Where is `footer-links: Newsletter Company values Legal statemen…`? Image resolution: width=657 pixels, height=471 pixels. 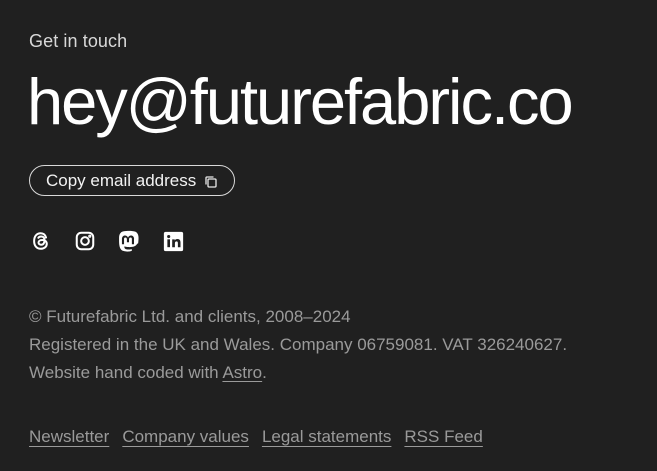
footer-links: Newsletter Company values Legal statemen… is located at coordinates (256, 437).